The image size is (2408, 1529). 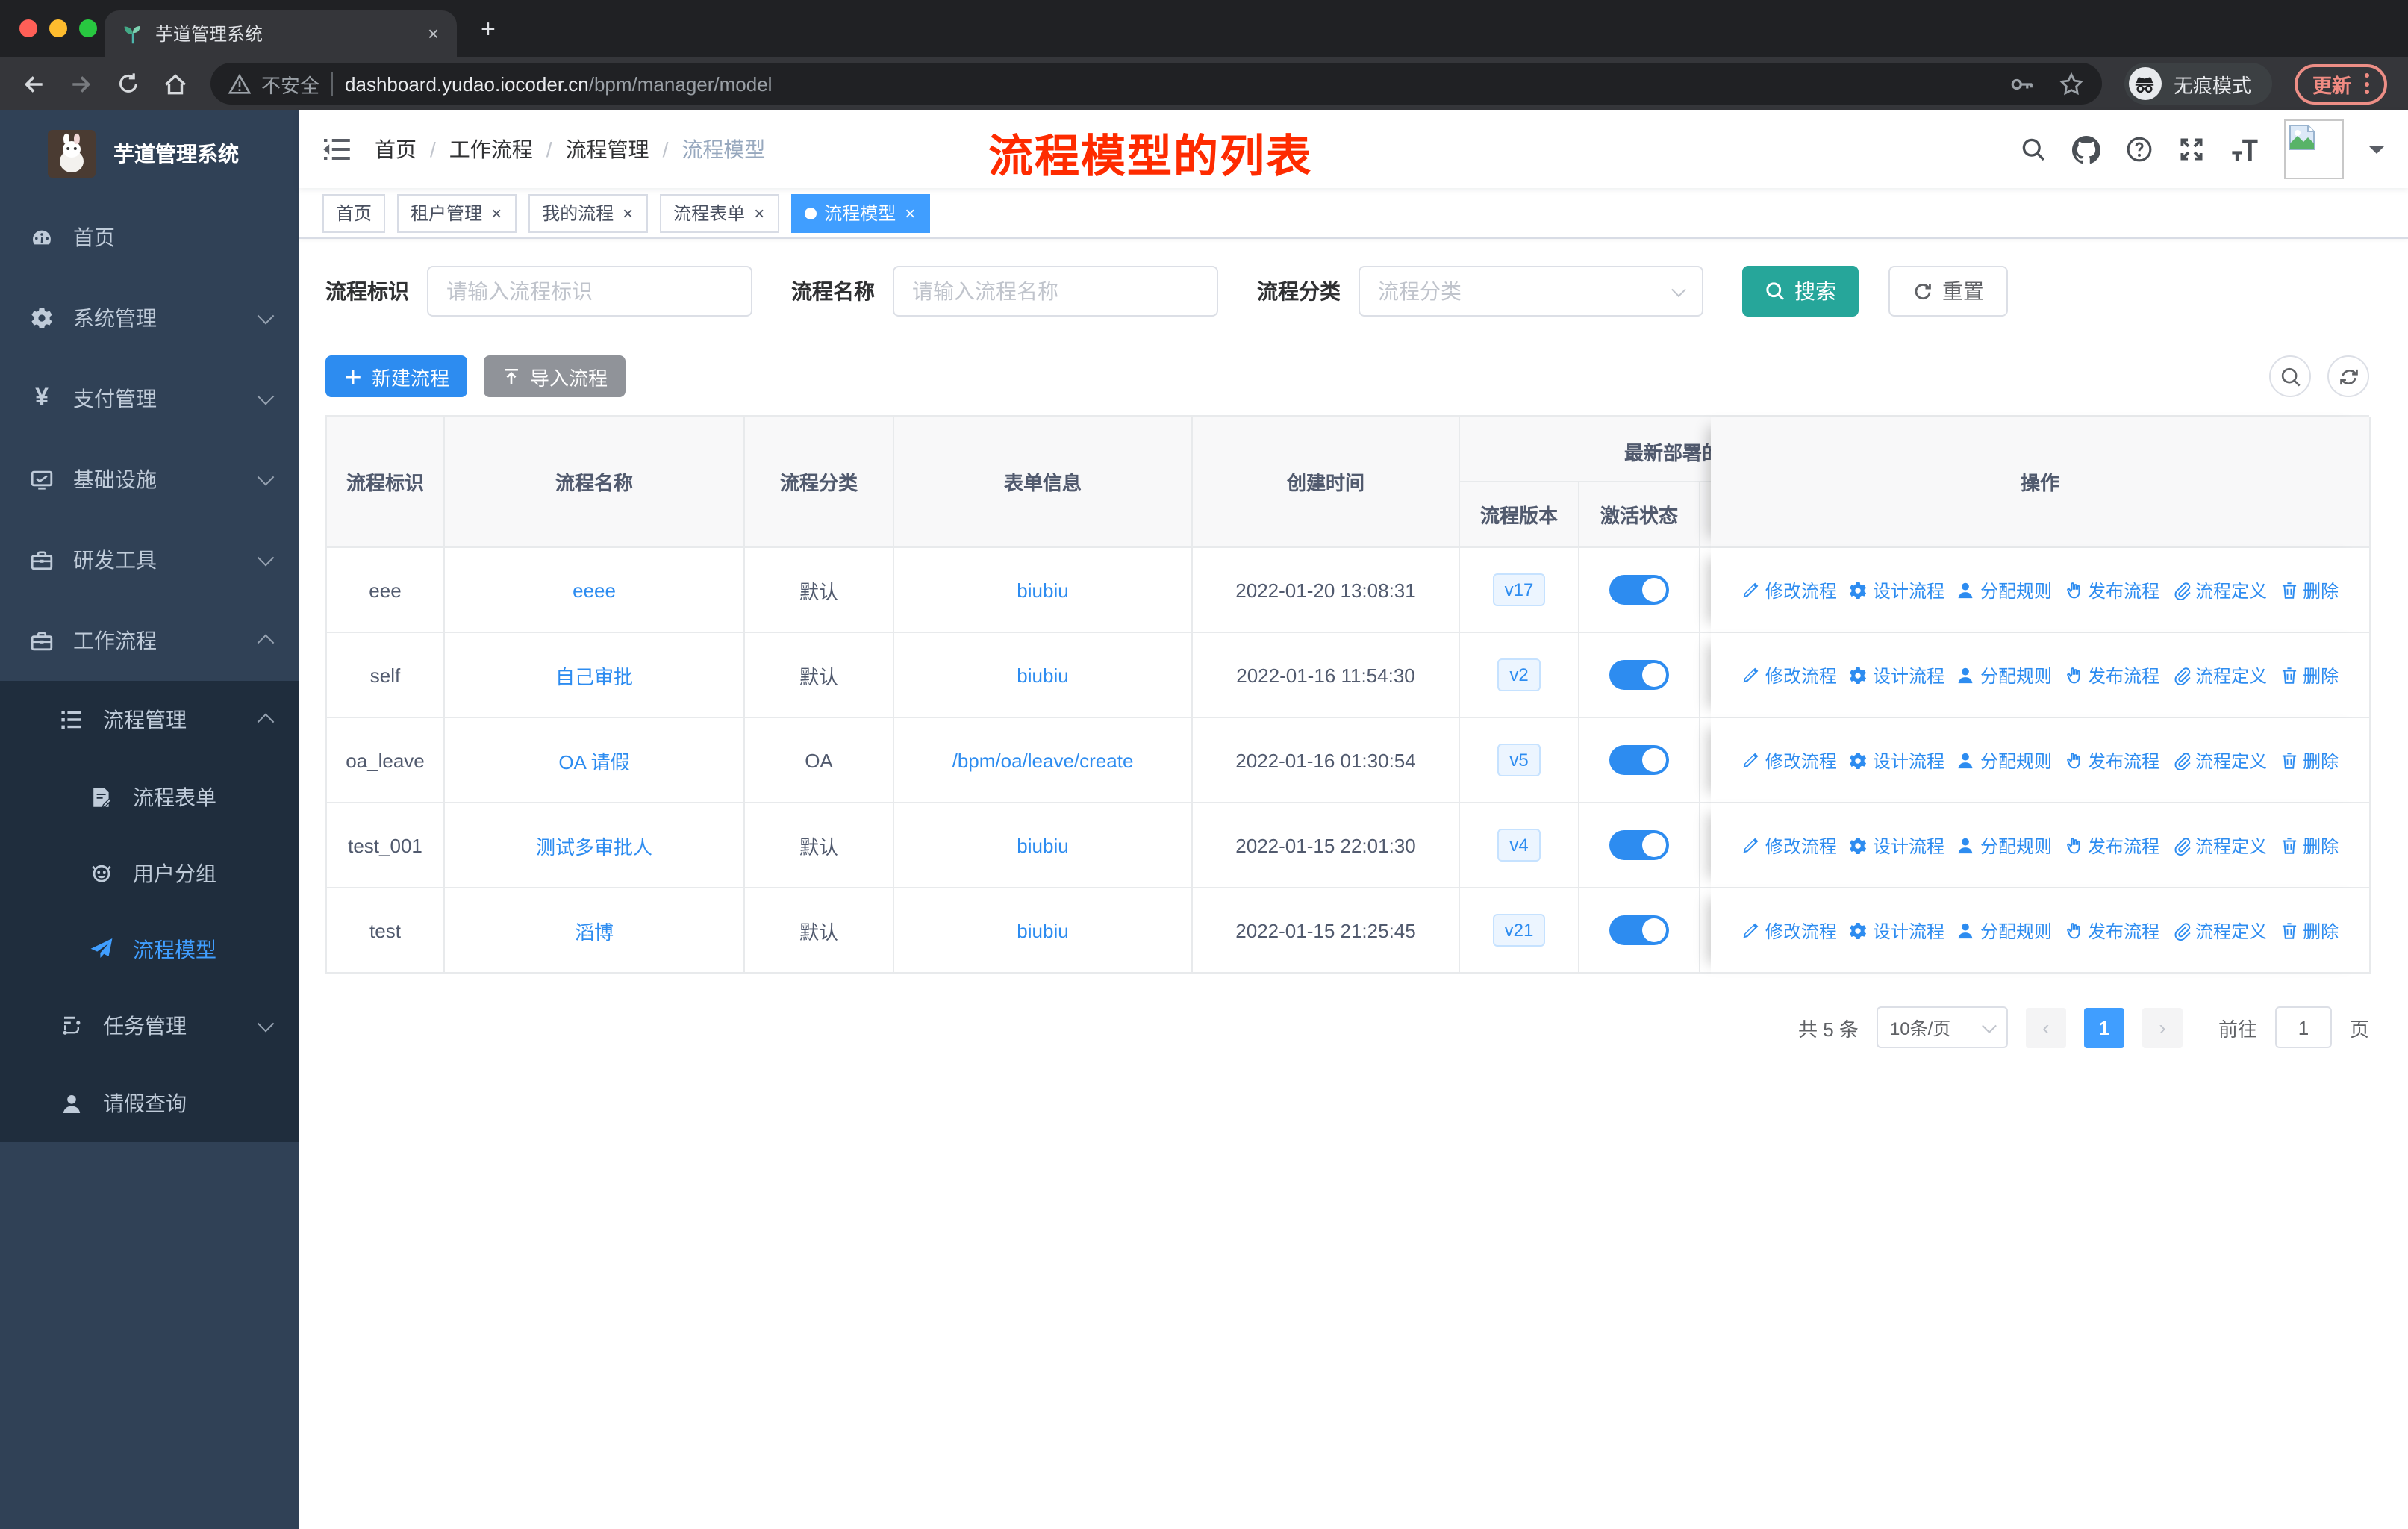 What do you see at coordinates (149, 480) in the screenshot?
I see `sidebar-item-infra: 基础设施` at bounding box center [149, 480].